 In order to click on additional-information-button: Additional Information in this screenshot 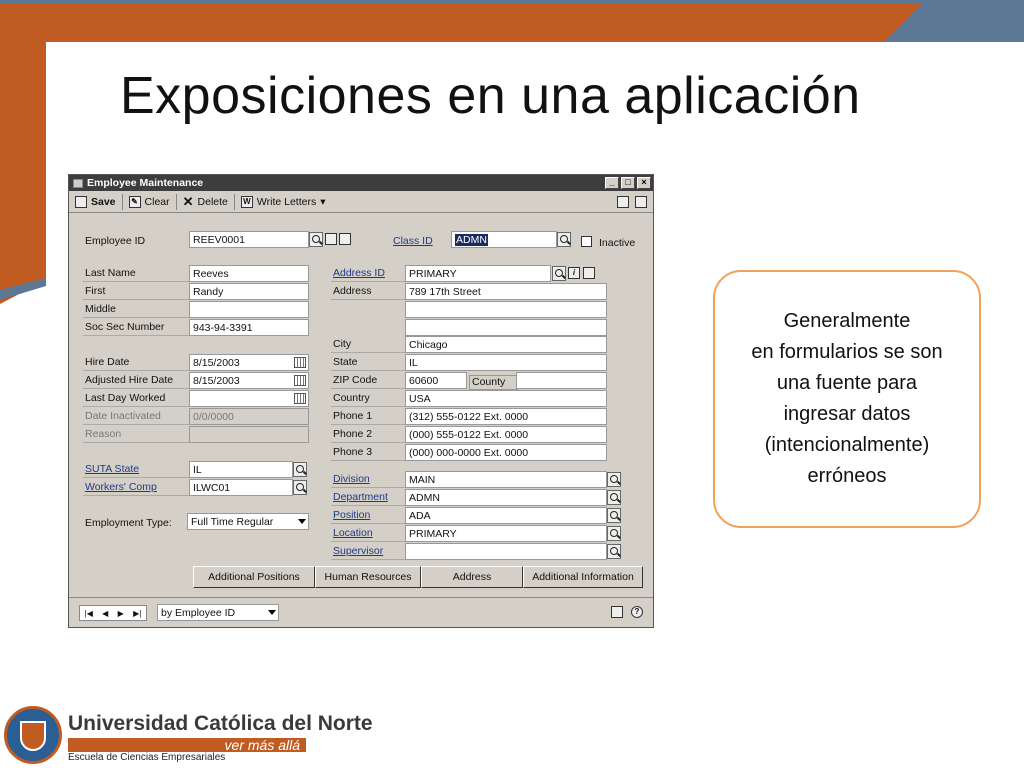, I will do `click(583, 577)`.